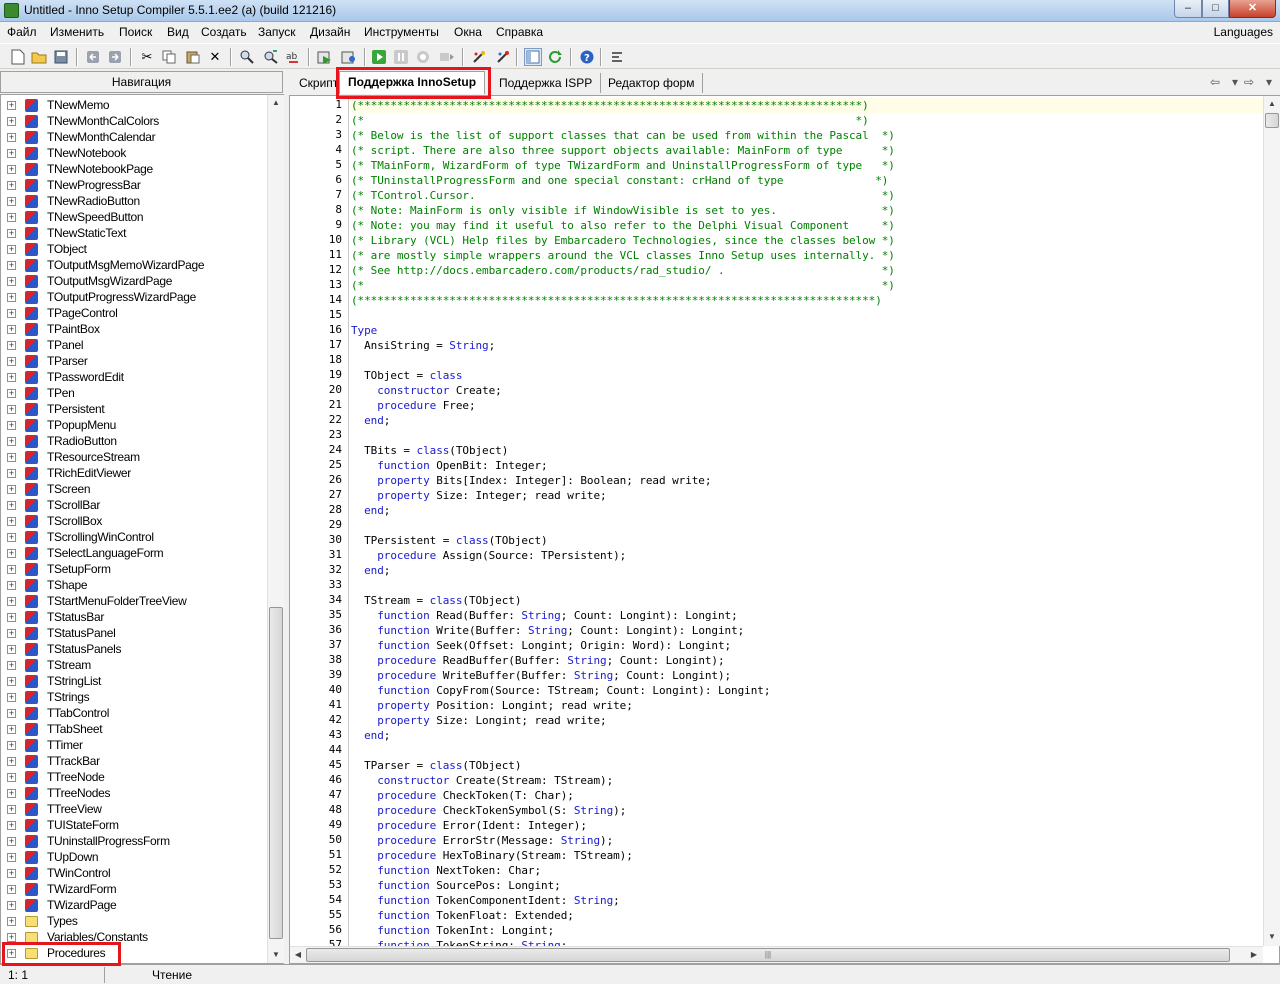  I want to click on tree-item: + TOutputProgressWizardPage, so click(134, 297).